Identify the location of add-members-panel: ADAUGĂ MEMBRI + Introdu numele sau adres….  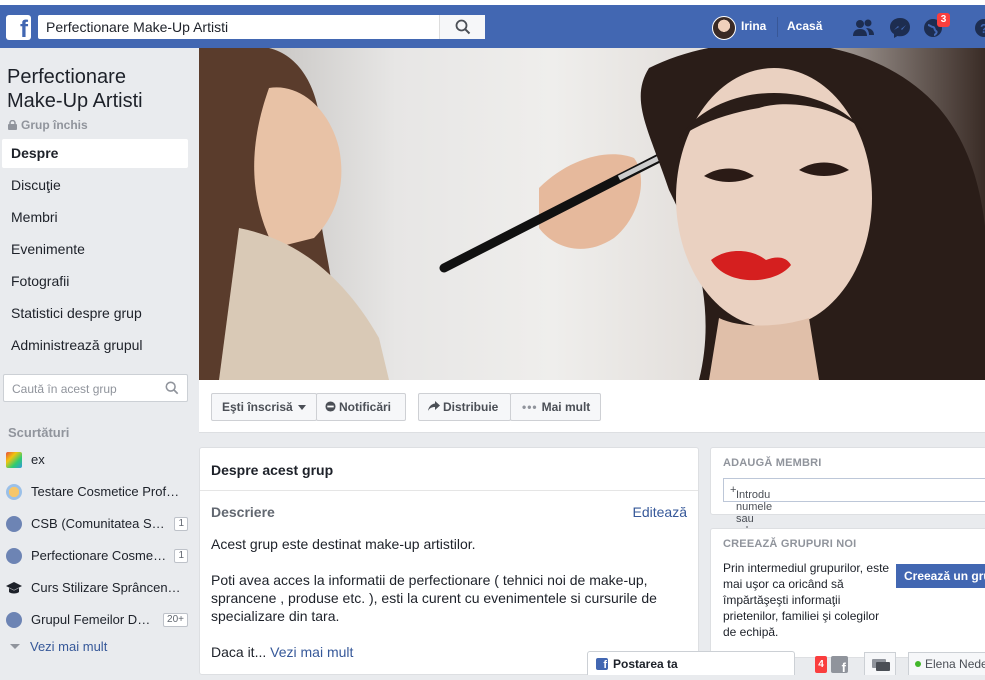
(847, 504).